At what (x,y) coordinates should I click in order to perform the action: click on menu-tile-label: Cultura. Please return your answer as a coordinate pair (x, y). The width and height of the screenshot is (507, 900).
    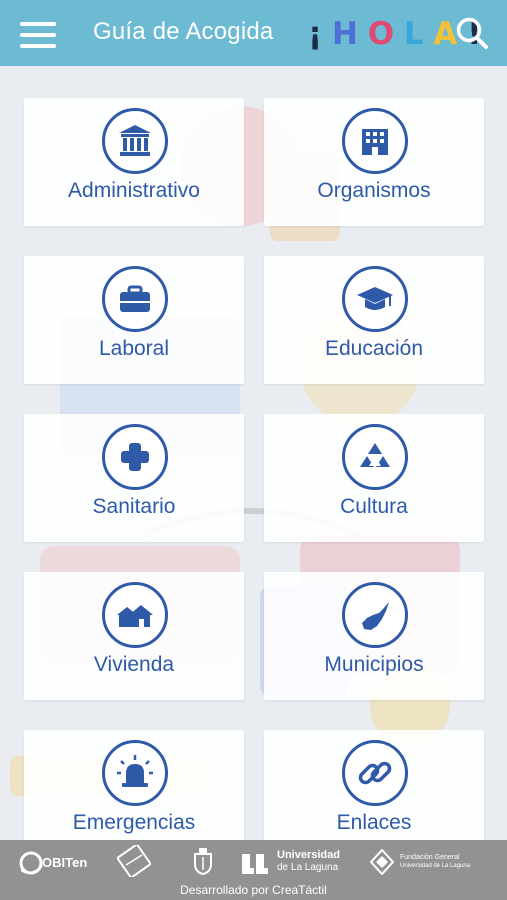
    Looking at the image, I should click on (374, 506).